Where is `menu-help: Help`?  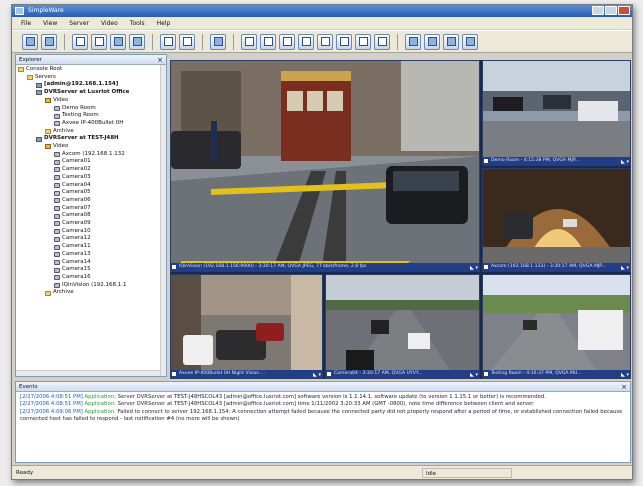
menu-help: Help is located at coordinates (164, 23).